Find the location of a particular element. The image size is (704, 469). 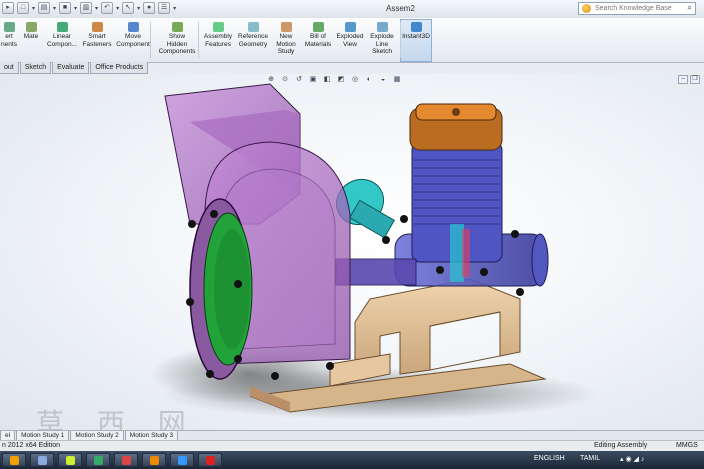

ribbon-button-label: Smart Fasteners is located at coordinates (97, 40).